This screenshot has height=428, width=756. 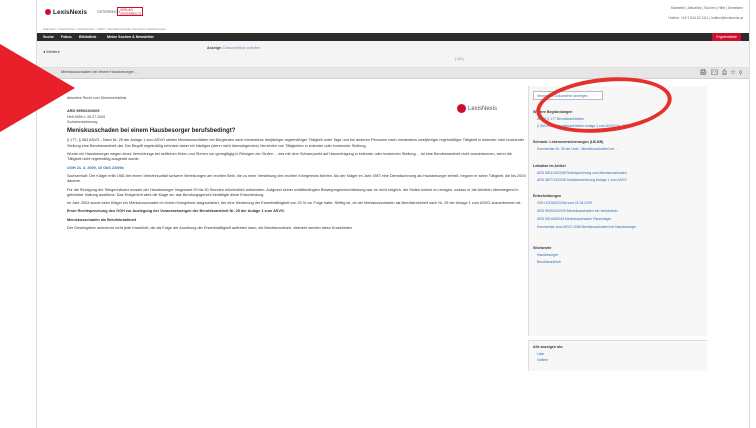 I want to click on document-tool-icons: 🖨 ✉ ⎙ ☆ ⚲, so click(x=721, y=73).